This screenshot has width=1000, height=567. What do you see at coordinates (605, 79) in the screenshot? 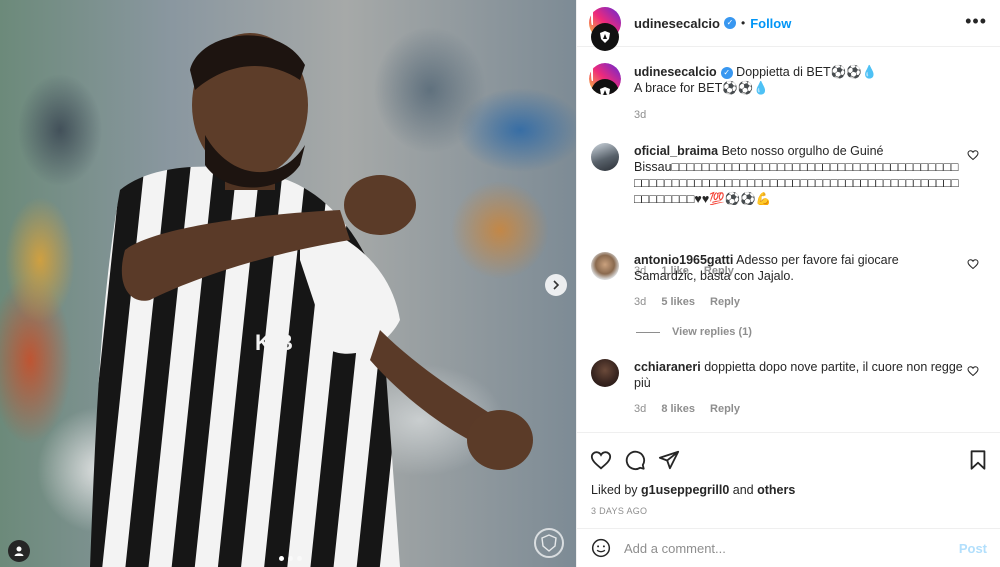
I see `caption-avatar` at bounding box center [605, 79].